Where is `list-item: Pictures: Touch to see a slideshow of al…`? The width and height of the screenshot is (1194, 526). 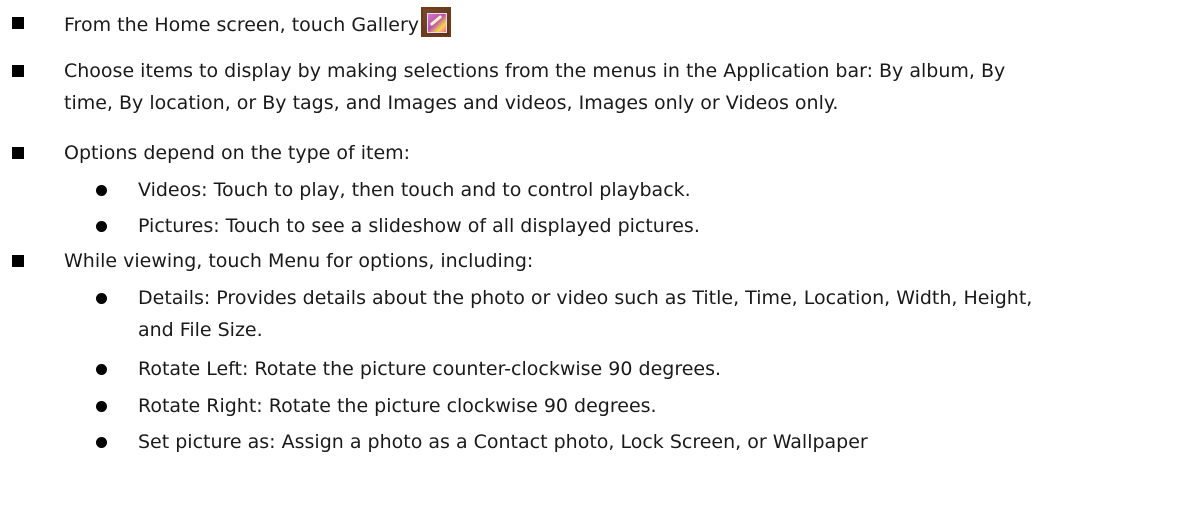
list-item: Pictures: Touch to see a slideshow of al… is located at coordinates (419, 226).